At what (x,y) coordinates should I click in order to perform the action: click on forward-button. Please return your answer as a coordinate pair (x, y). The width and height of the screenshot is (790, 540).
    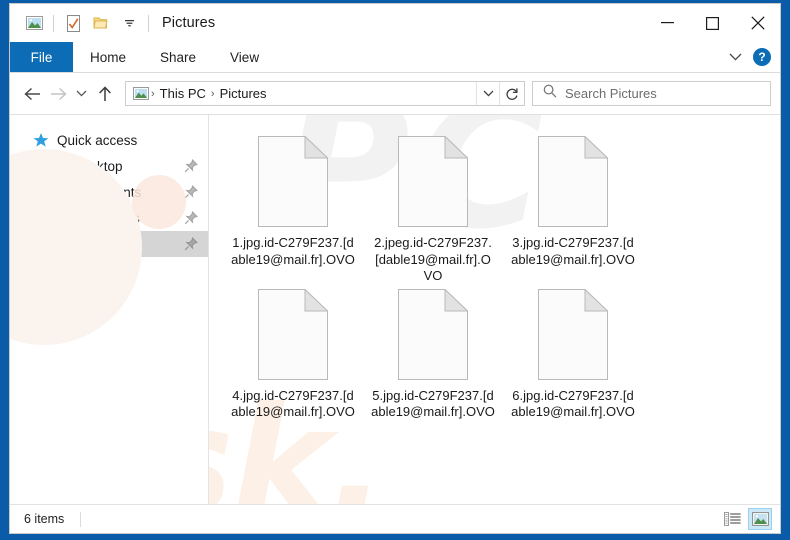
    Looking at the image, I should click on (58, 94).